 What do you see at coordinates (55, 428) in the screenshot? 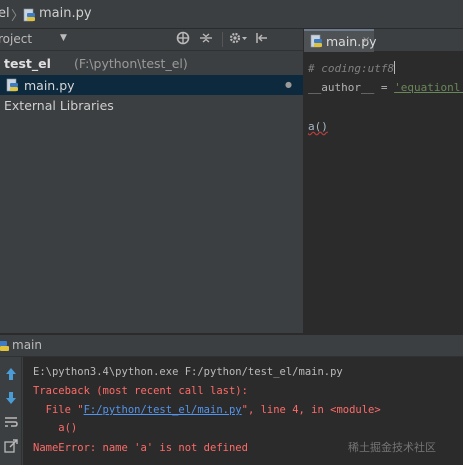
I see `console-code-line: a()` at bounding box center [55, 428].